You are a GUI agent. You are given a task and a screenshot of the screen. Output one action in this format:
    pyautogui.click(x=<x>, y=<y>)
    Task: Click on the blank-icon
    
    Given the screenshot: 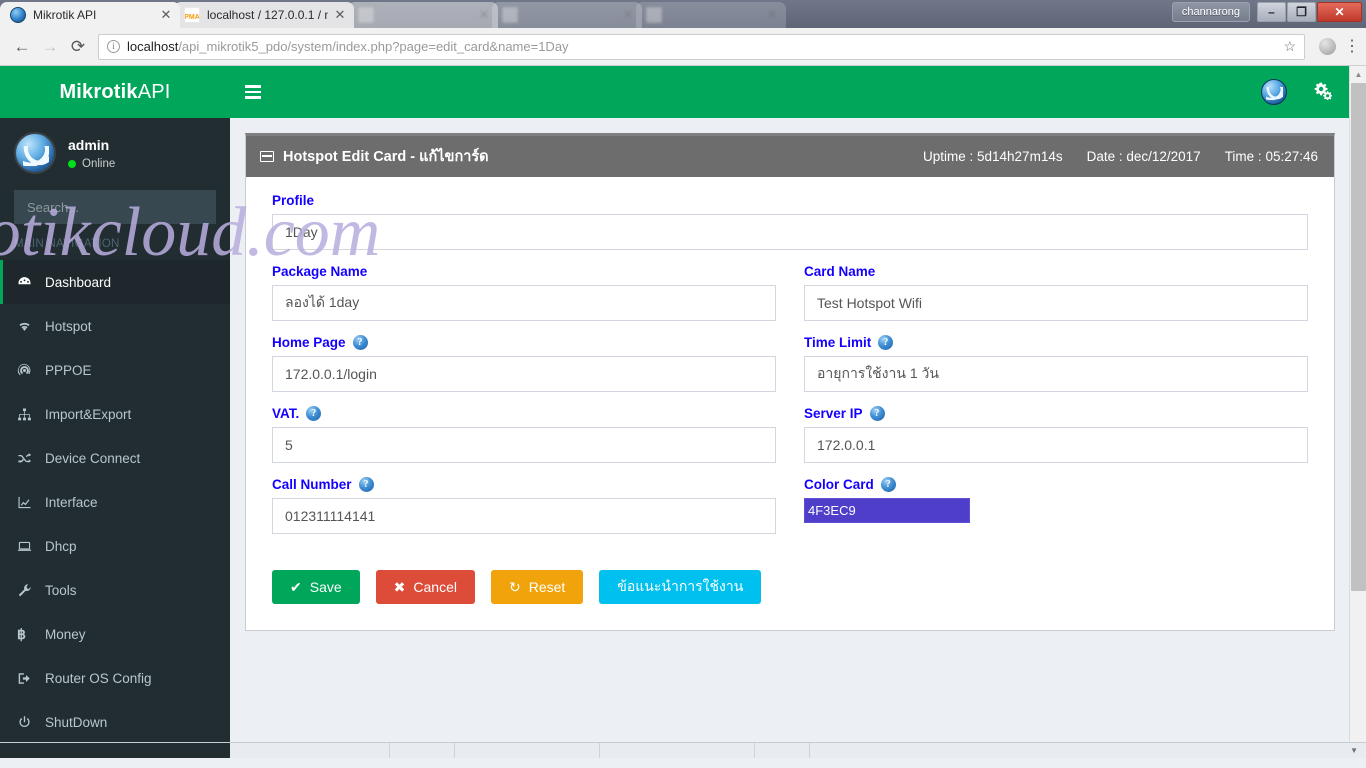 What is the action you would take?
    pyautogui.click(x=366, y=15)
    